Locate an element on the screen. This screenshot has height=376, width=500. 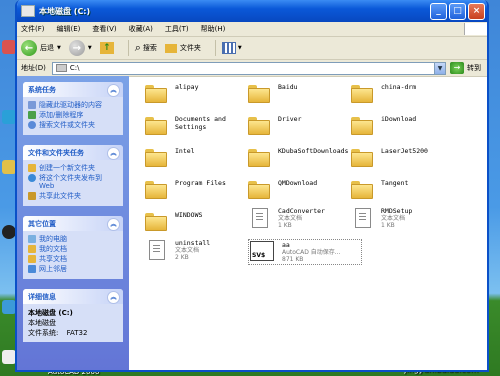
folder-item: Driver is located at coordinates (298, 125).